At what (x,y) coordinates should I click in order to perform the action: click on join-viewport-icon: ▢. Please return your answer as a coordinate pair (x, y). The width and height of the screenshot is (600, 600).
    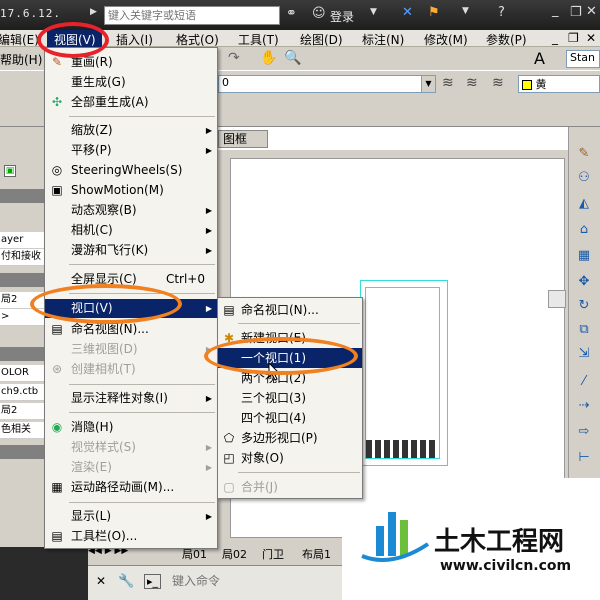
    Looking at the image, I should click on (229, 487).